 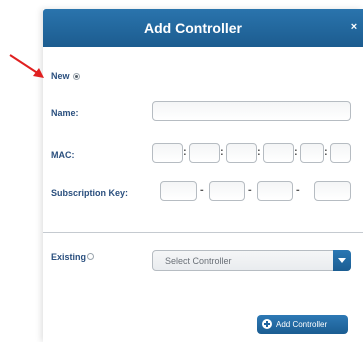 I want to click on mac-octet-4-input, so click(x=278, y=153).